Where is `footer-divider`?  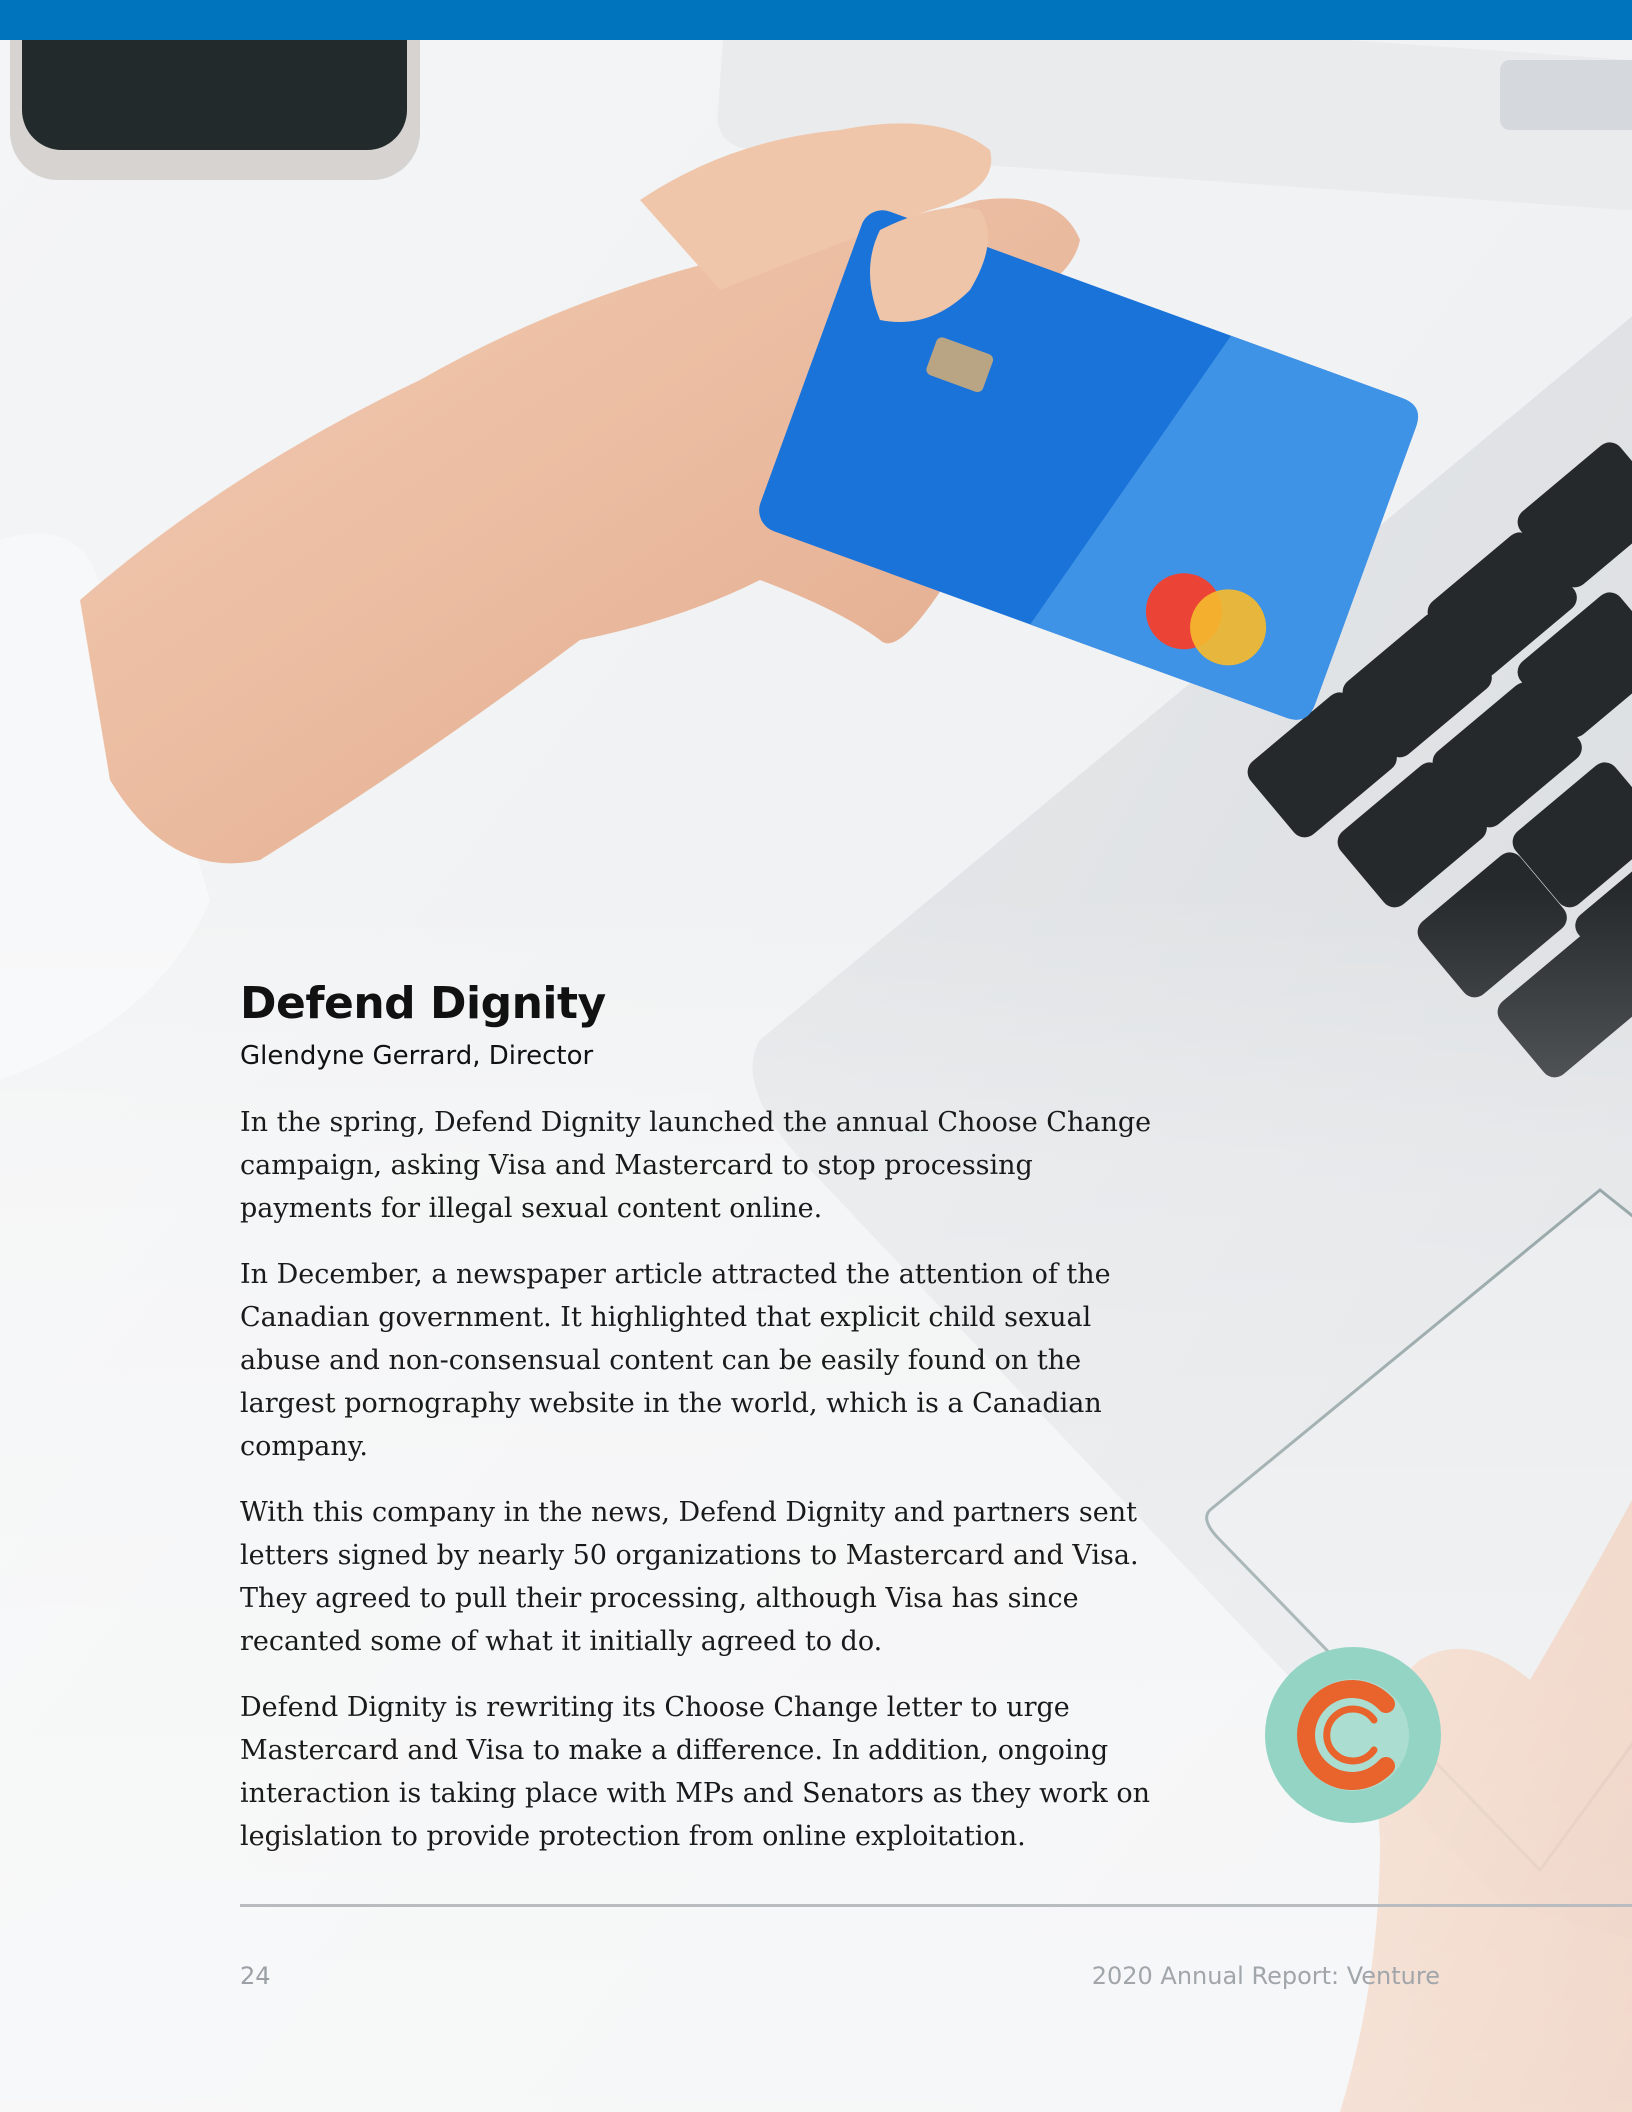
footer-divider is located at coordinates (936, 1905).